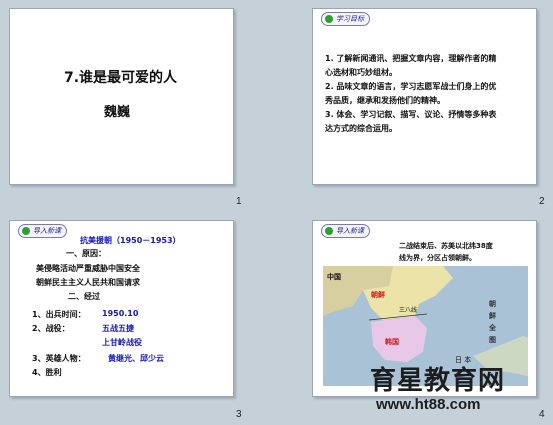 The width and height of the screenshot is (553, 425). What do you see at coordinates (361, 72) in the screenshot?
I see `objective-line: 心选材和巧妙组材。` at bounding box center [361, 72].